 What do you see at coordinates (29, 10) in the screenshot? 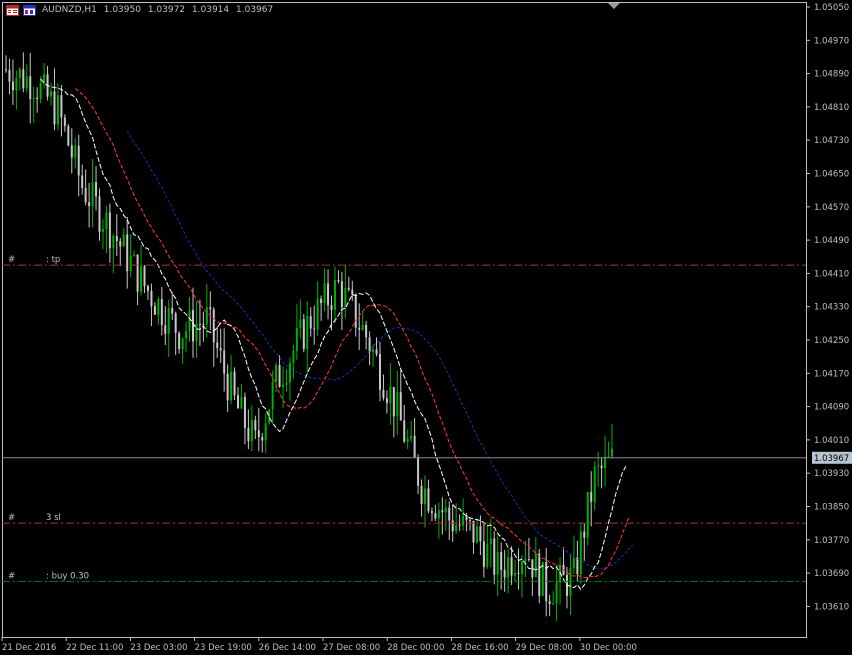
I see `chart-window-icon` at bounding box center [29, 10].